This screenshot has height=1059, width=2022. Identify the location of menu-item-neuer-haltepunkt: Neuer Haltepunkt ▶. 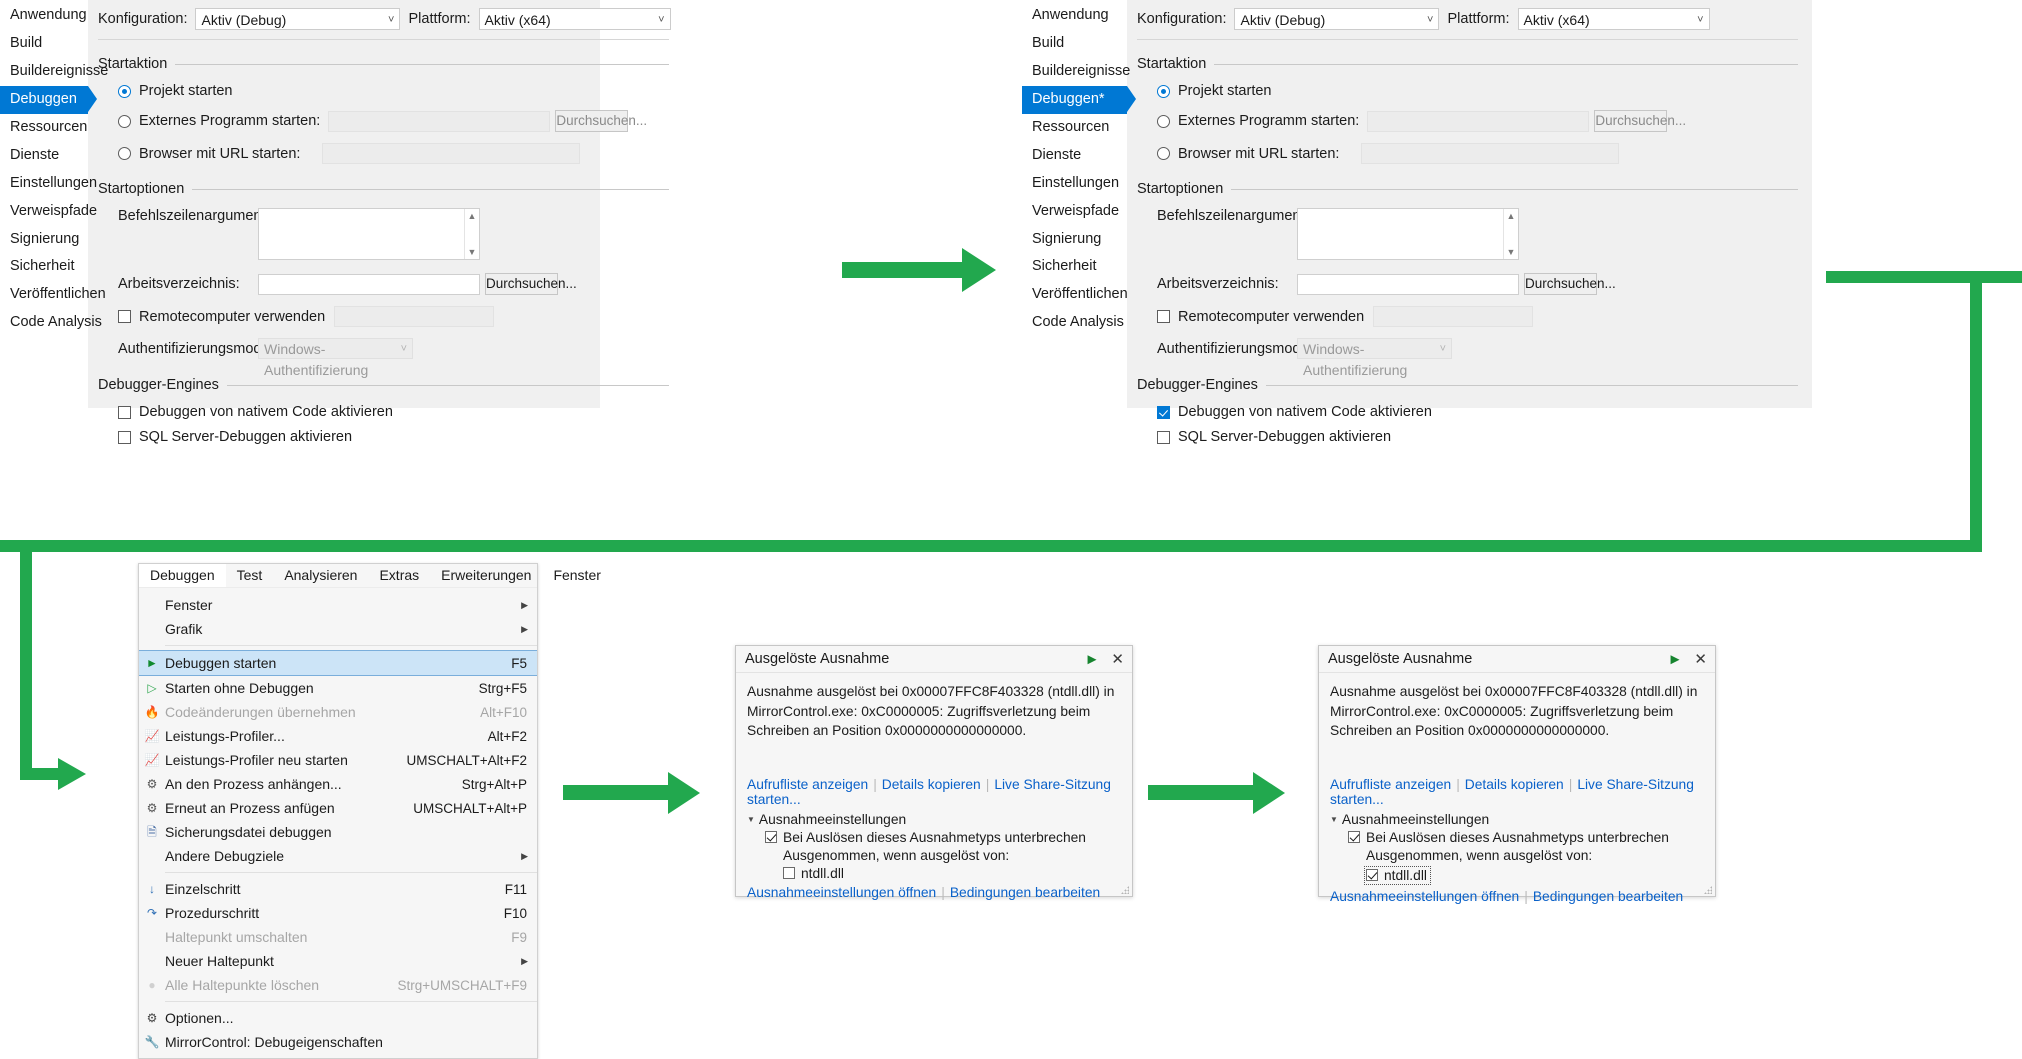
(338, 961).